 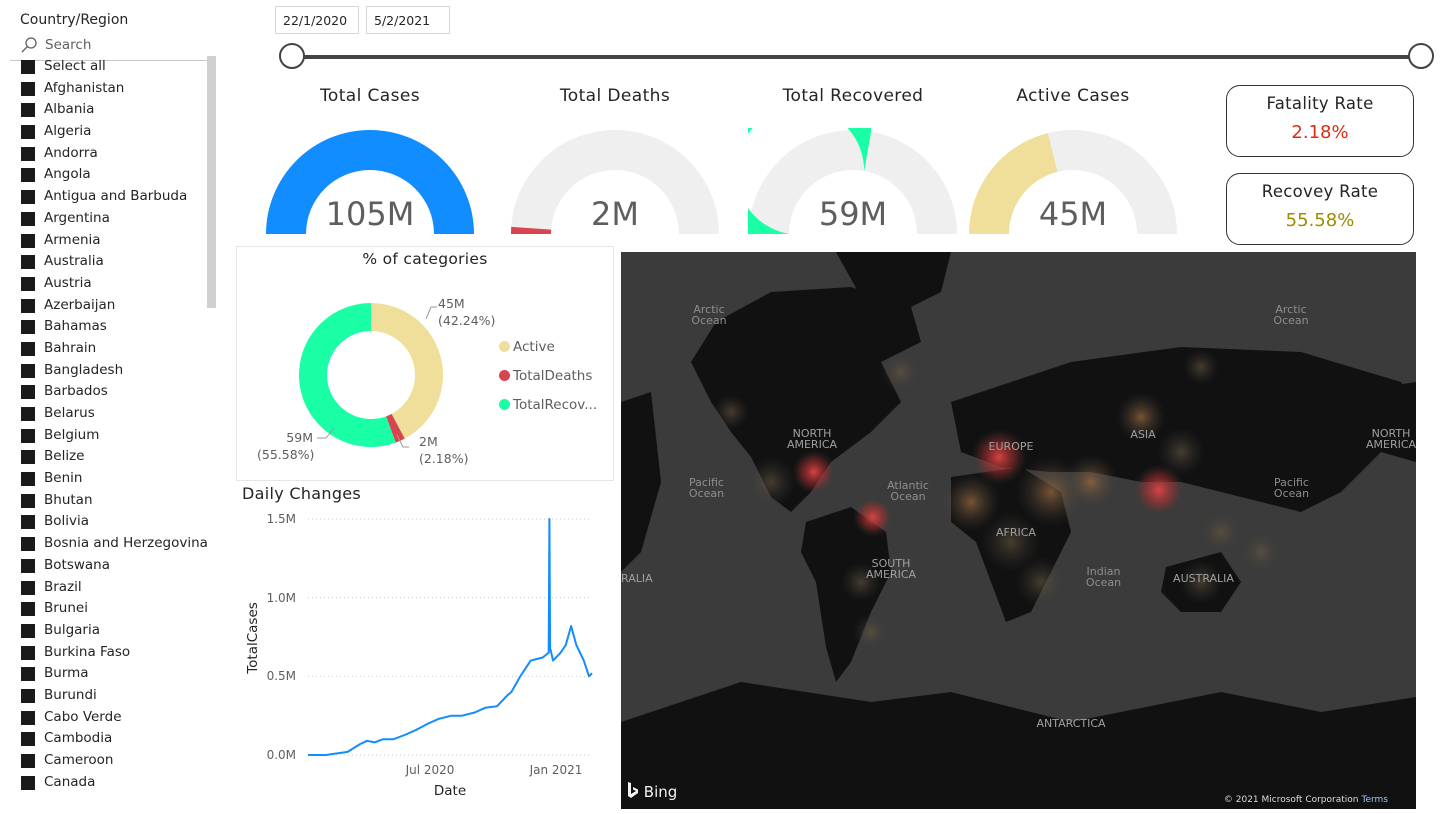 What do you see at coordinates (110, 783) in the screenshot?
I see `slicer-item: Canada` at bounding box center [110, 783].